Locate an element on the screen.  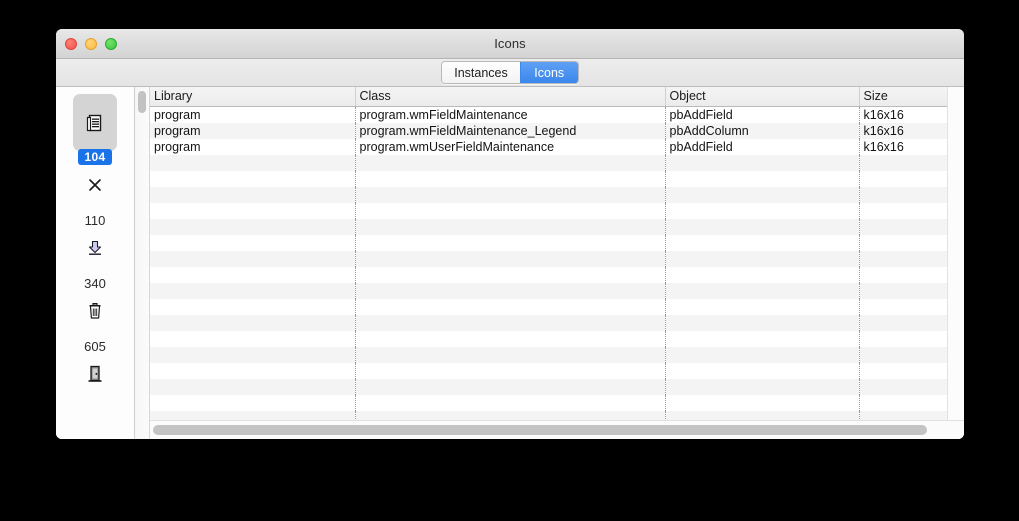
toolbar: Instances Icons is located at coordinates (510, 73).